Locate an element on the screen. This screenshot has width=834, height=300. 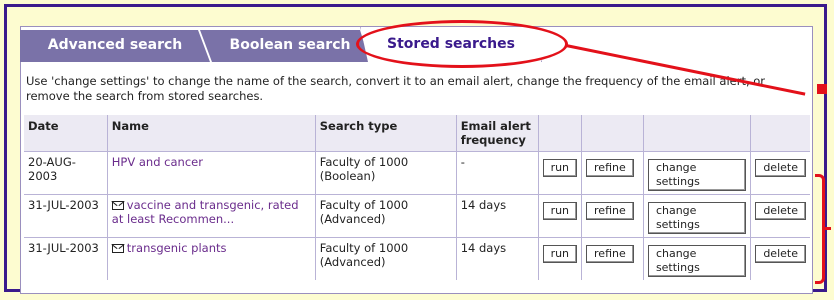
row-date: 20-AUG-2003 is located at coordinates (66, 173).